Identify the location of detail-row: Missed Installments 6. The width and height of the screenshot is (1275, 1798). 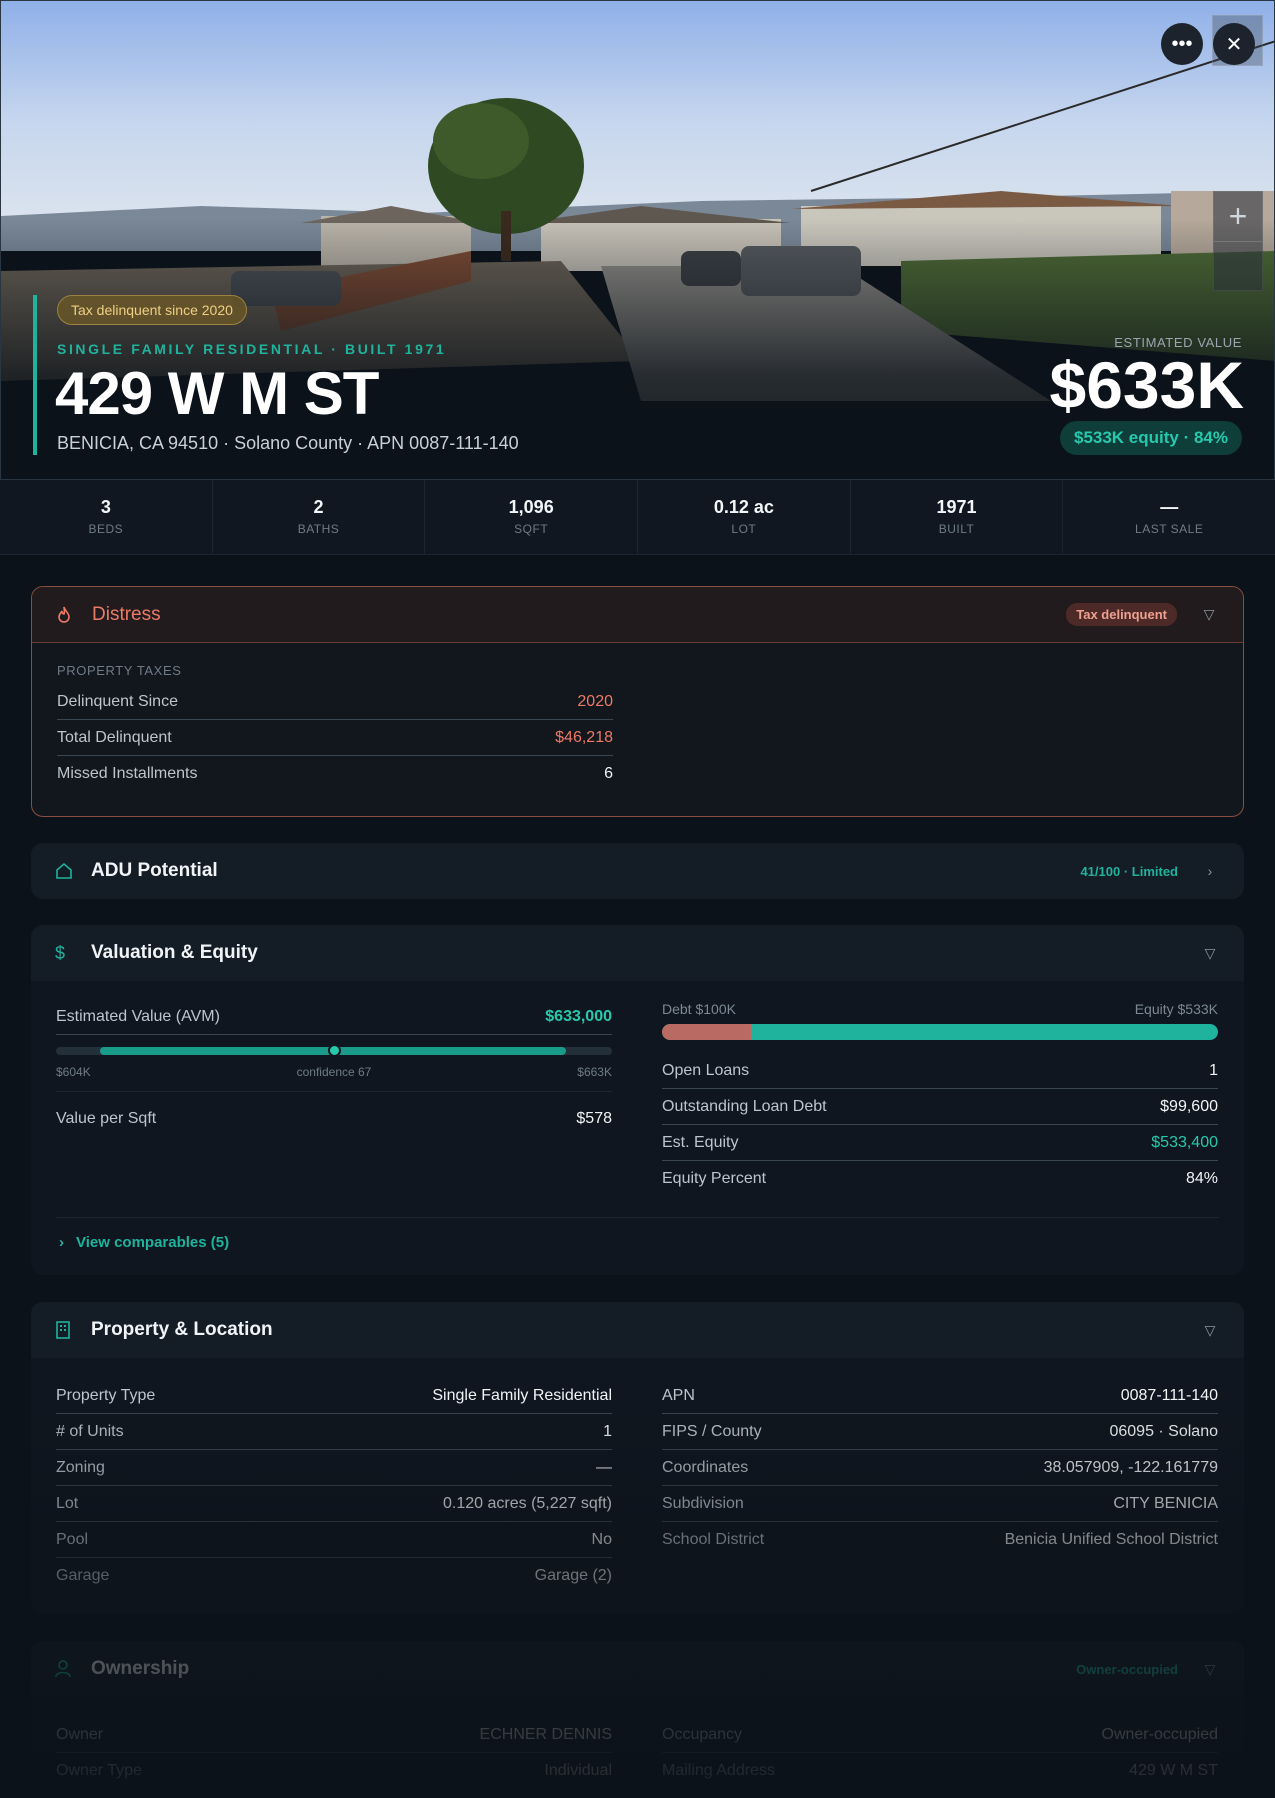
(335, 774).